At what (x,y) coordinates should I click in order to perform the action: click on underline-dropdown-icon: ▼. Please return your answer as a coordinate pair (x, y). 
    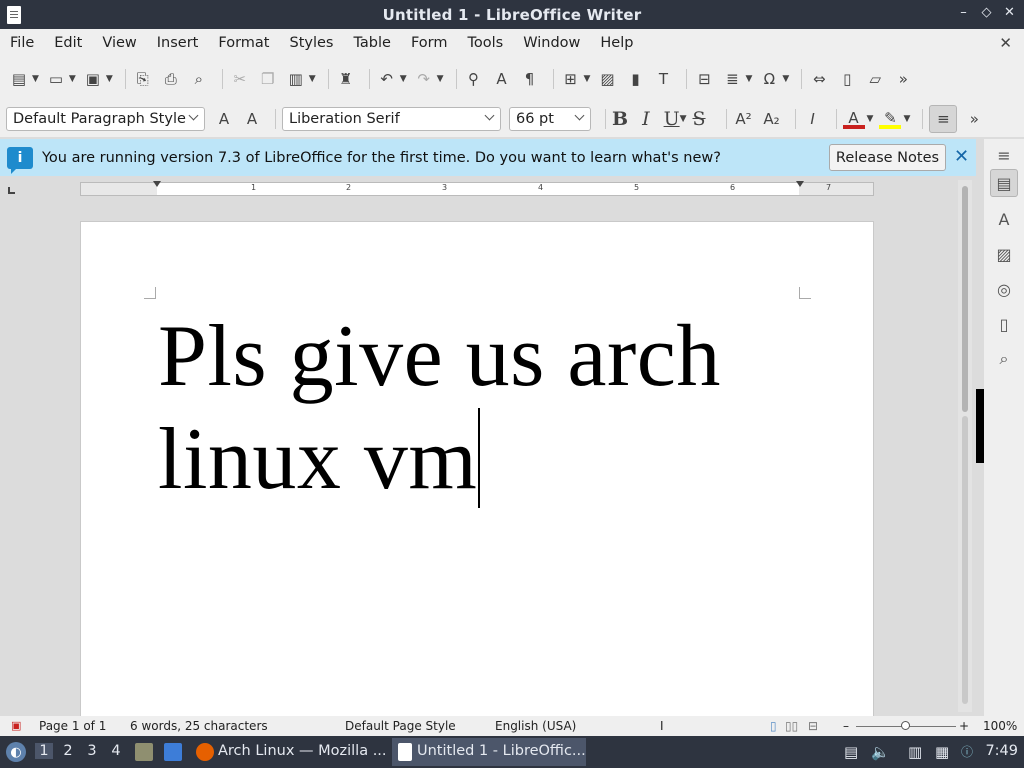
    Looking at the image, I should click on (683, 119).